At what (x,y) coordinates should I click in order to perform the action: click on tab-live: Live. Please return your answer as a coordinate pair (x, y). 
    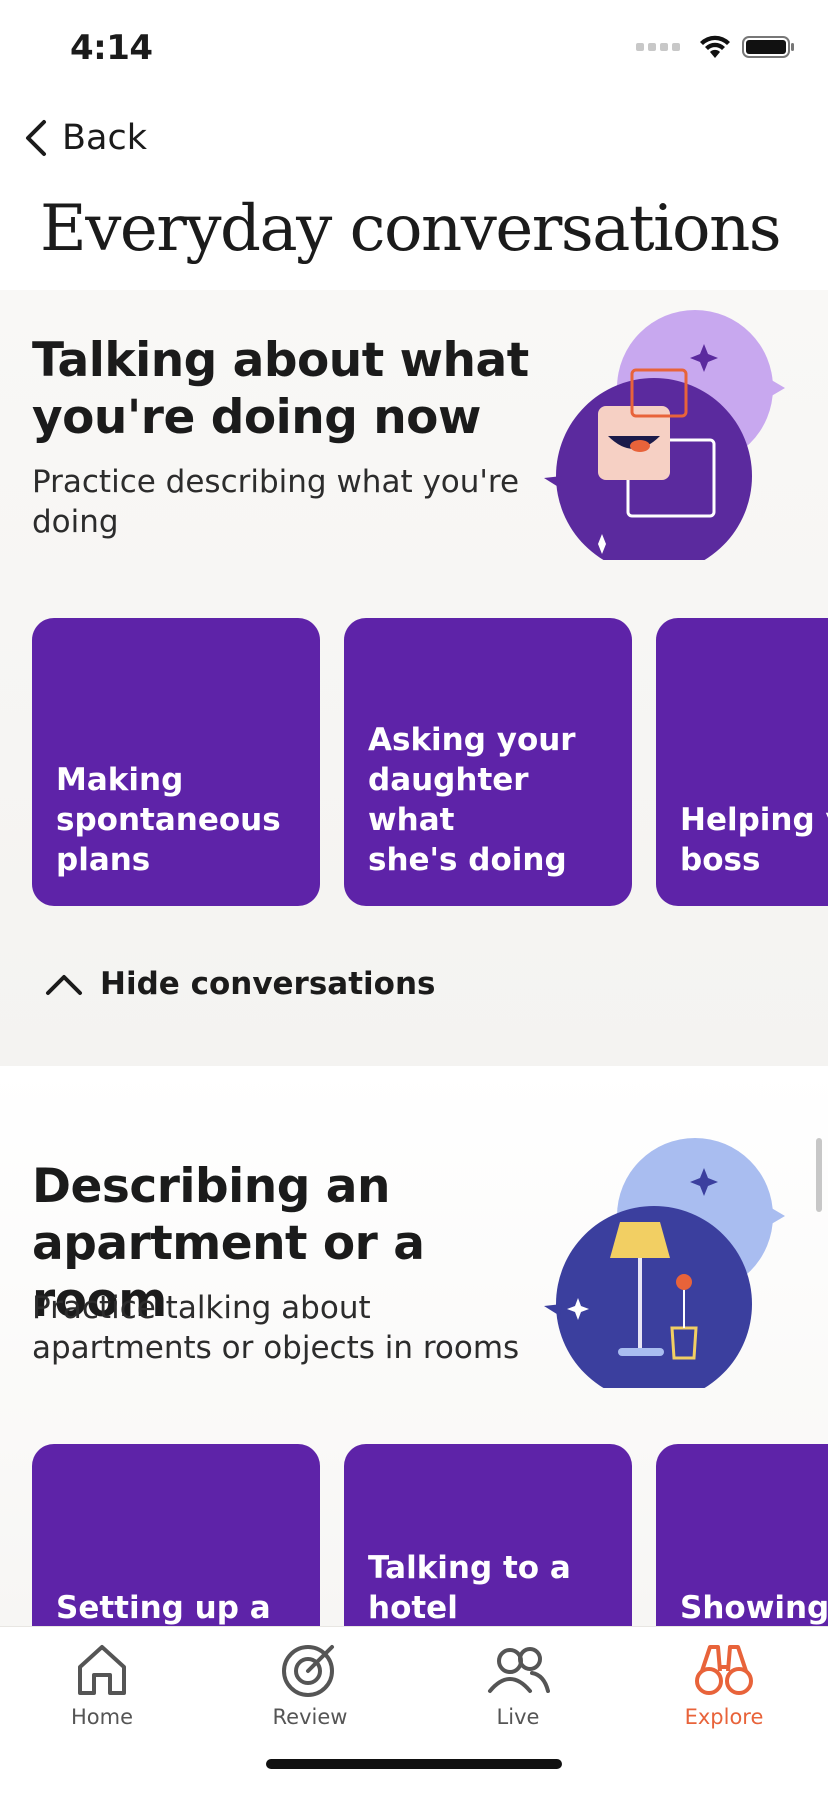
    Looking at the image, I should click on (518, 1692).